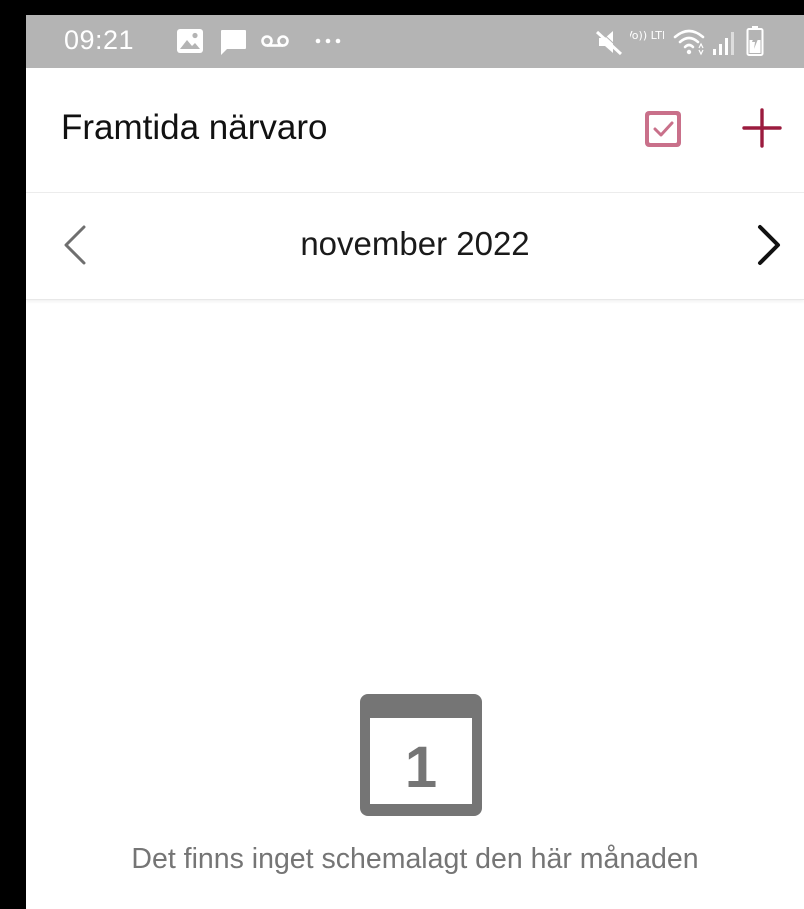 This screenshot has height=909, width=804. I want to click on status-time: 09:21, so click(99, 40).